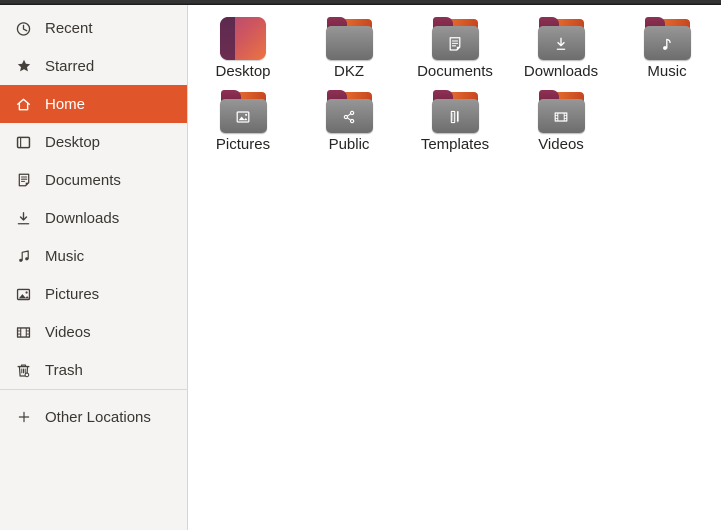 The height and width of the screenshot is (530, 721). I want to click on sidebar-item-starred: Starred, so click(93, 66).